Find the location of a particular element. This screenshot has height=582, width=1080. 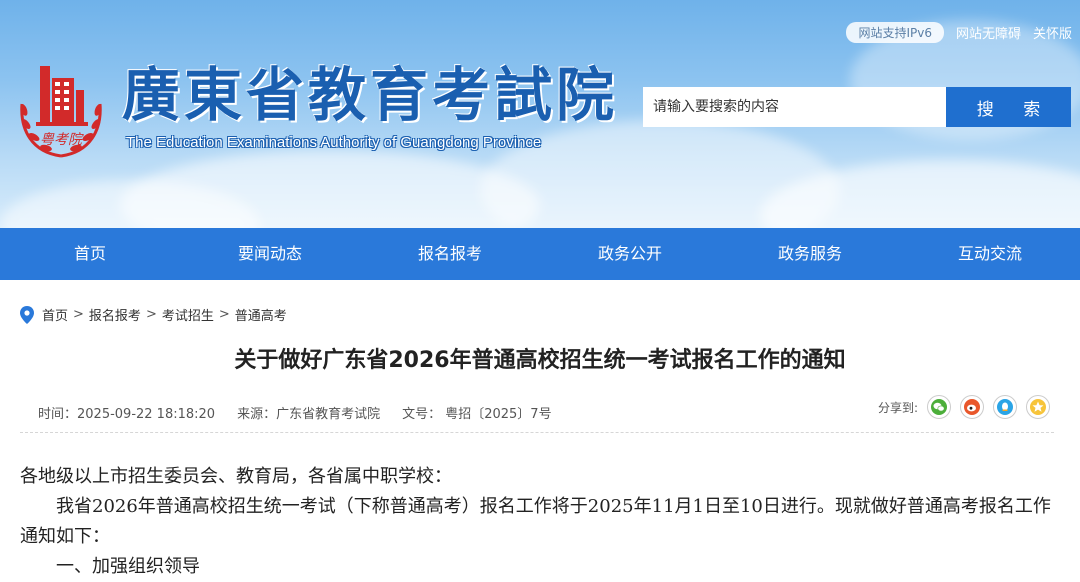

breadcrumb-home: 首页 is located at coordinates (55, 314).